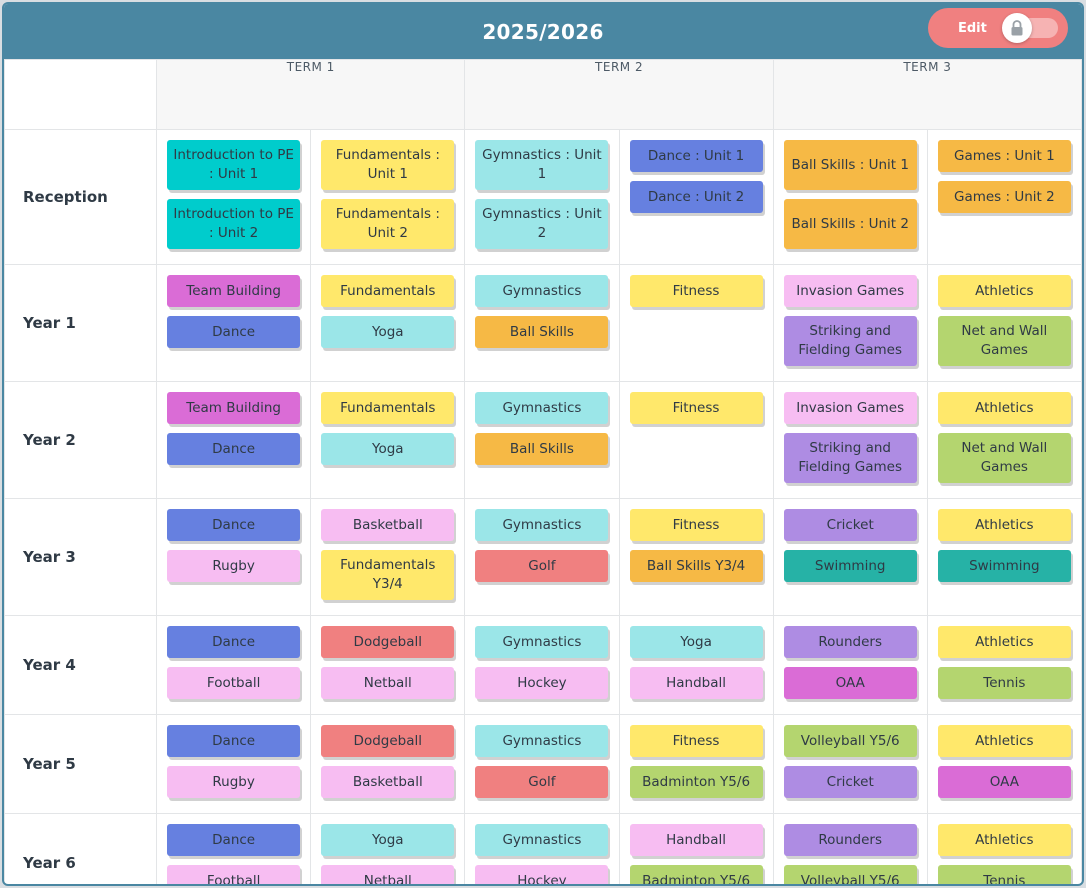  What do you see at coordinates (1004, 557) in the screenshot?
I see `unit-slot: Athletics Swimming` at bounding box center [1004, 557].